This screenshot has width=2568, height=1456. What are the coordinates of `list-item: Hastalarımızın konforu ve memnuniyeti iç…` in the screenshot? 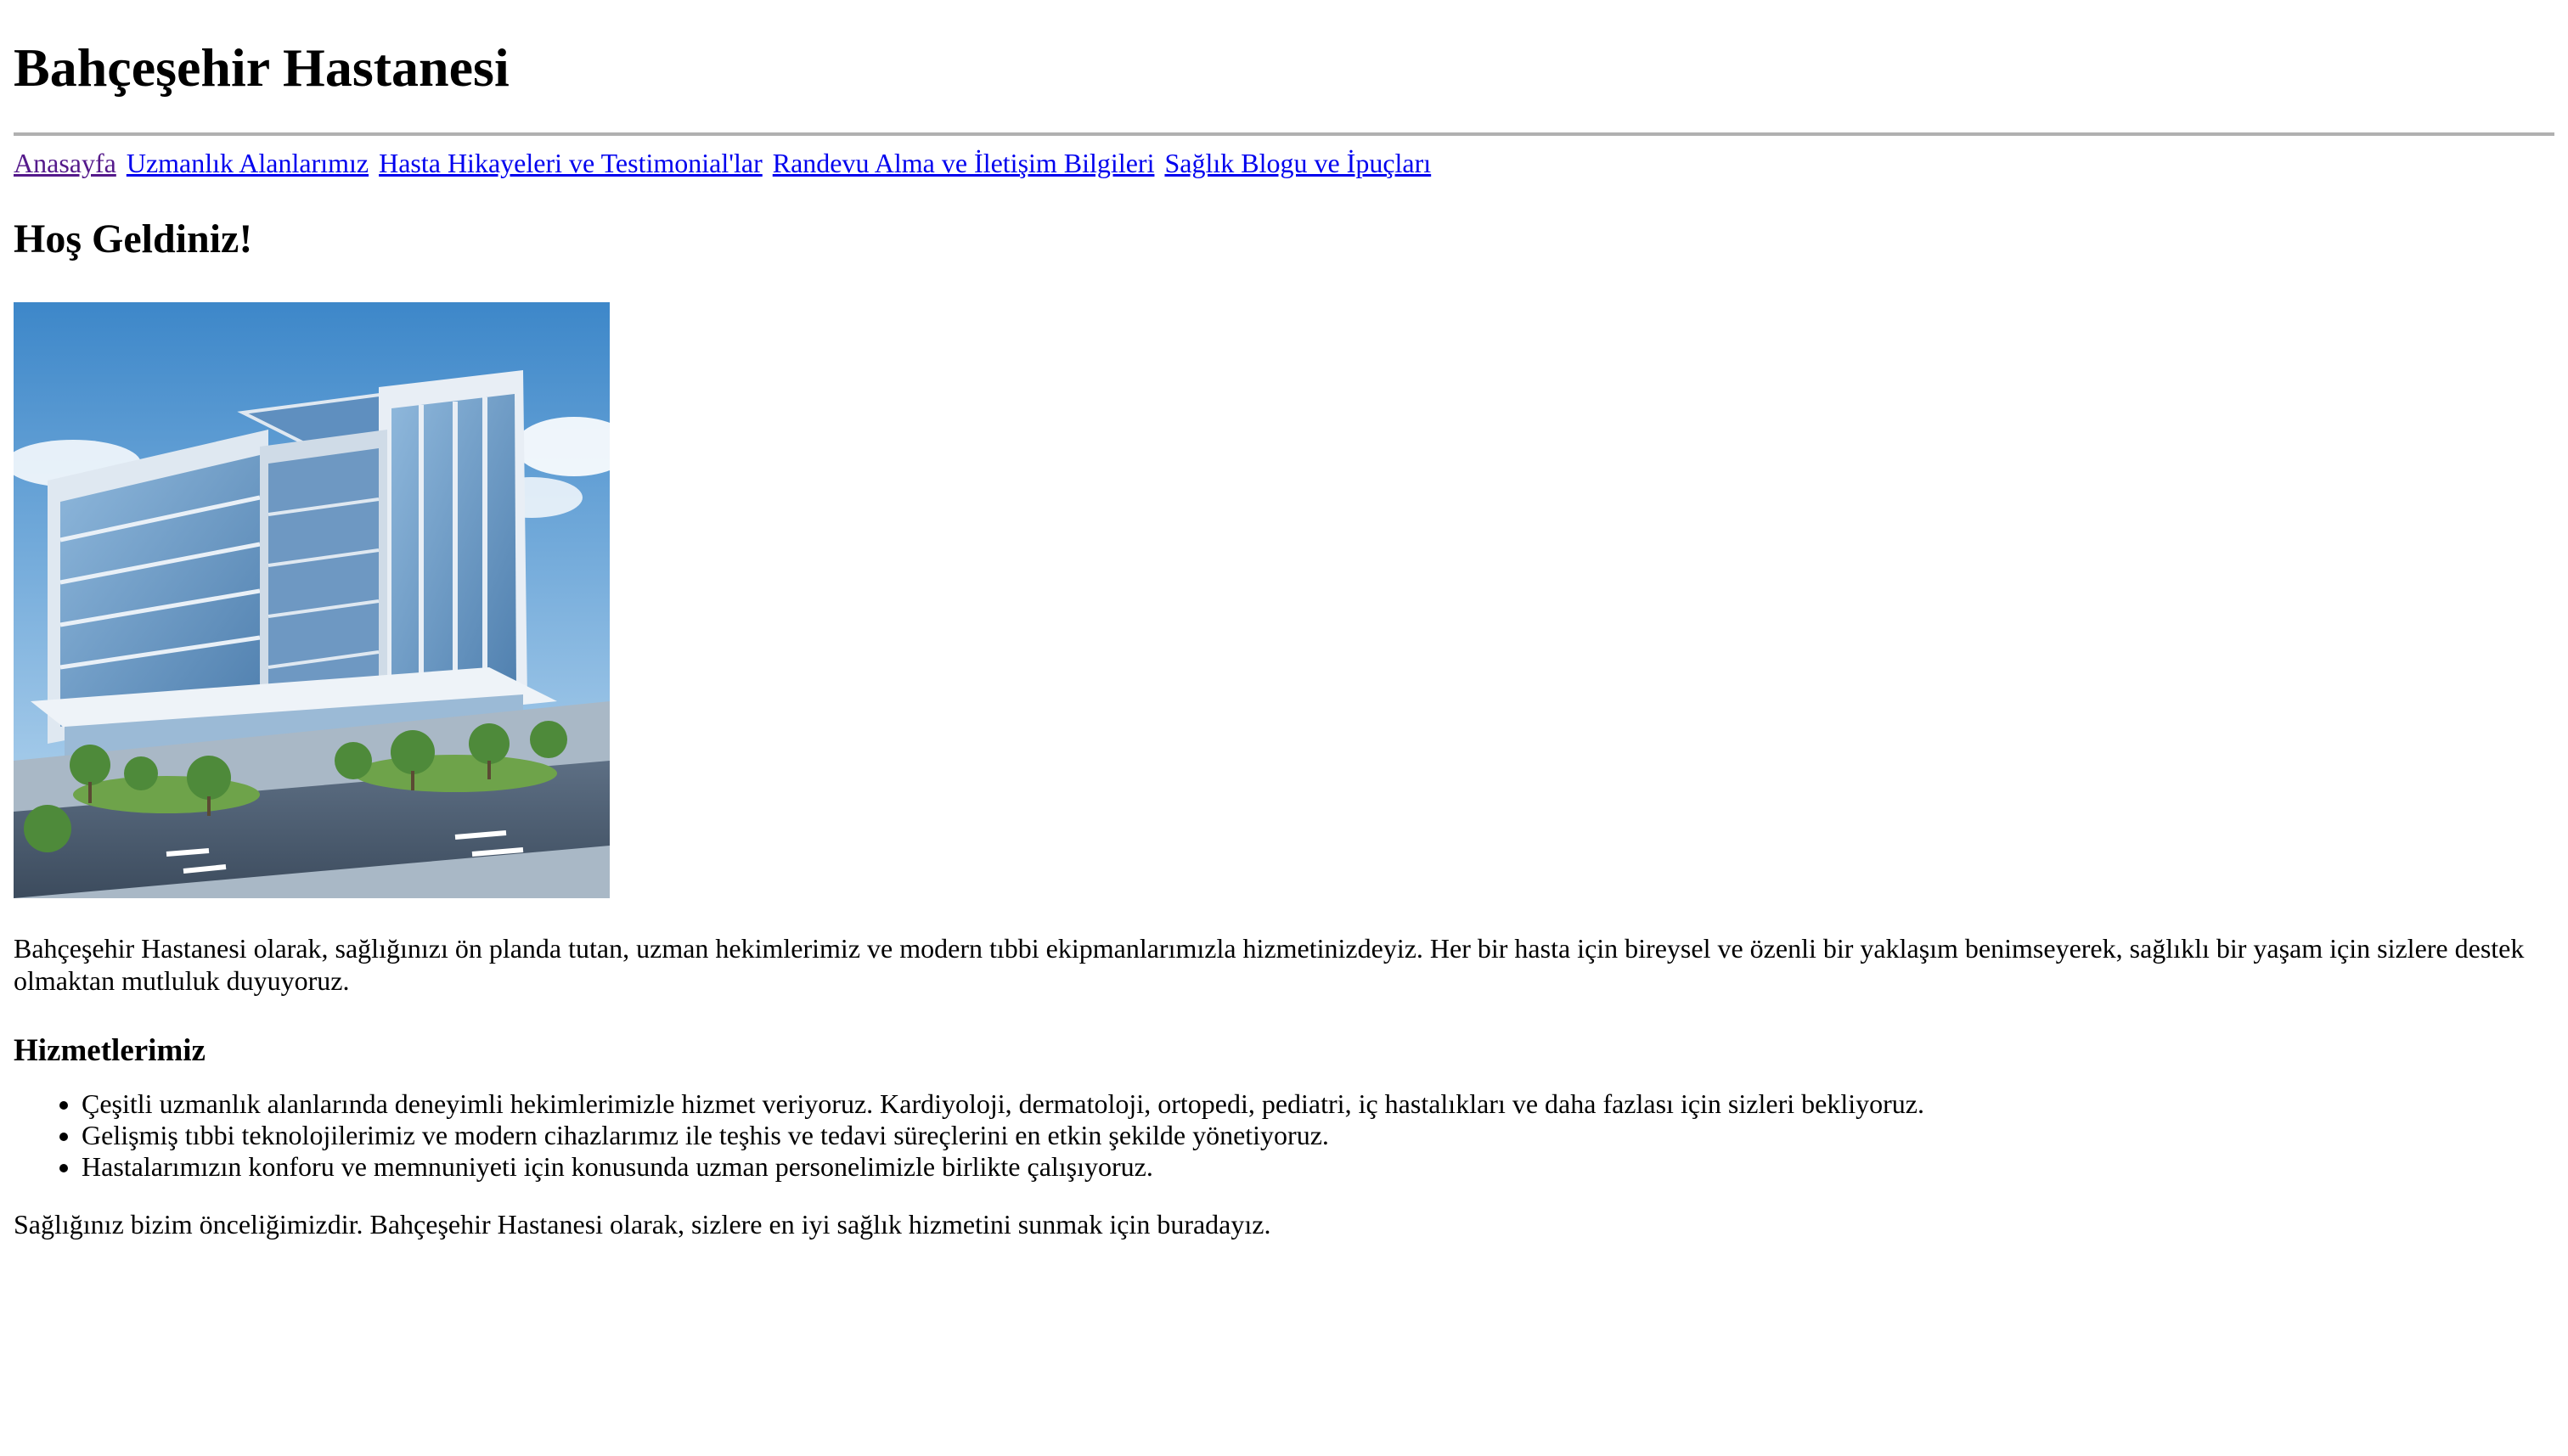 It's located at (1318, 1167).